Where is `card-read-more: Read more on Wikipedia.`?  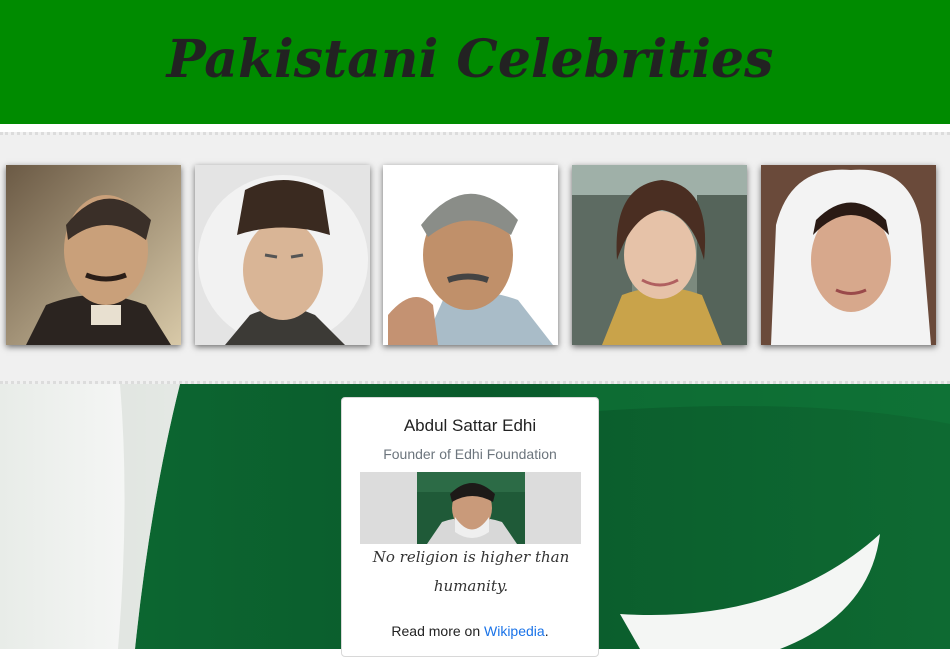 card-read-more: Read more on Wikipedia. is located at coordinates (470, 631).